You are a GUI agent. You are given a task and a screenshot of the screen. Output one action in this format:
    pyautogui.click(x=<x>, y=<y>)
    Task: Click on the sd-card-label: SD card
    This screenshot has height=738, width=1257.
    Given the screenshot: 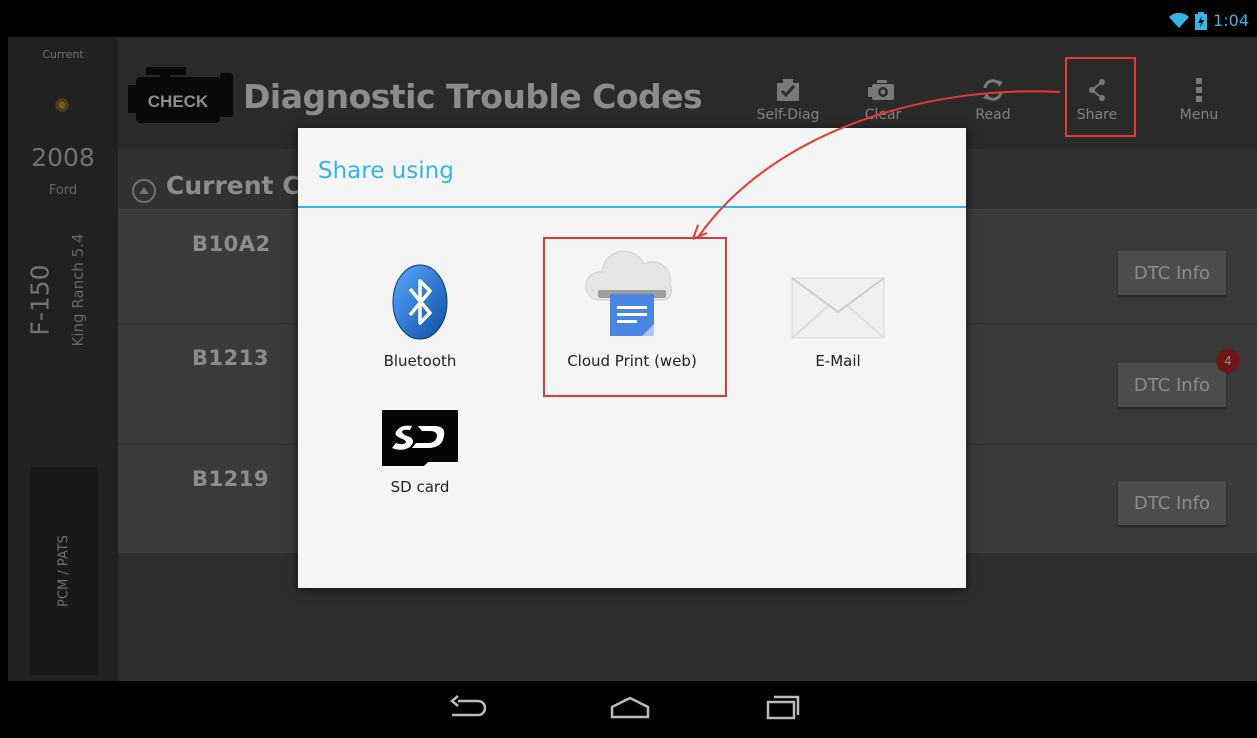 What is the action you would take?
    pyautogui.click(x=420, y=487)
    